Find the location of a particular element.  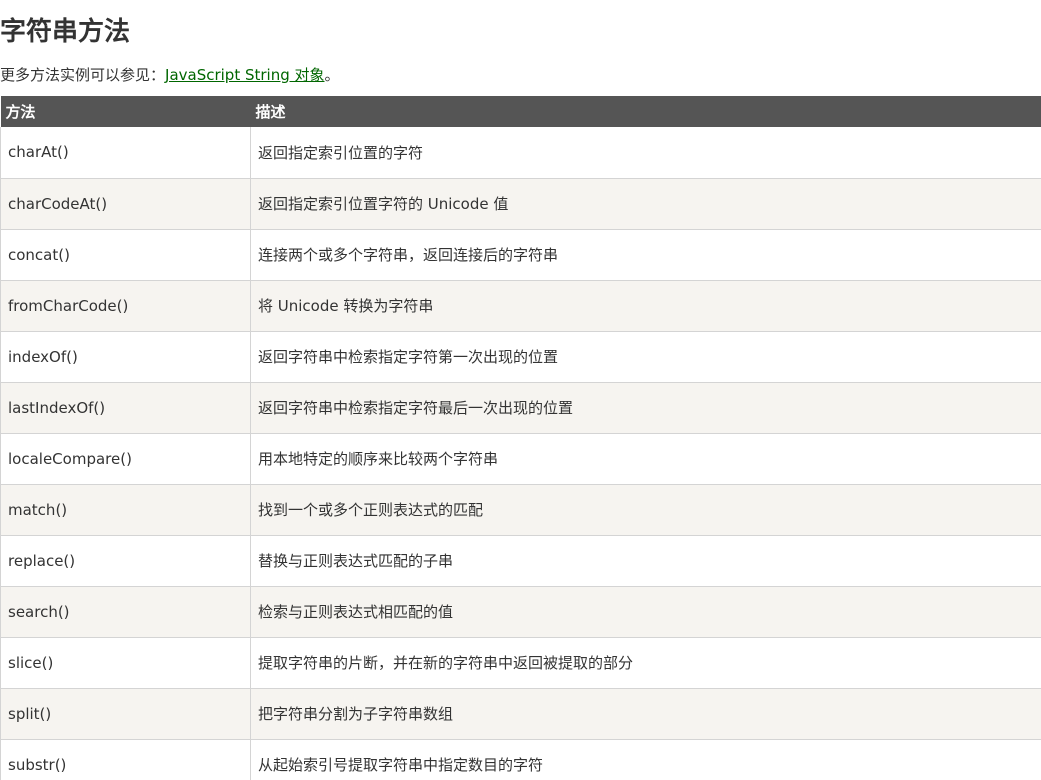

table-header-row: 方法 描述 is located at coordinates (520, 111).